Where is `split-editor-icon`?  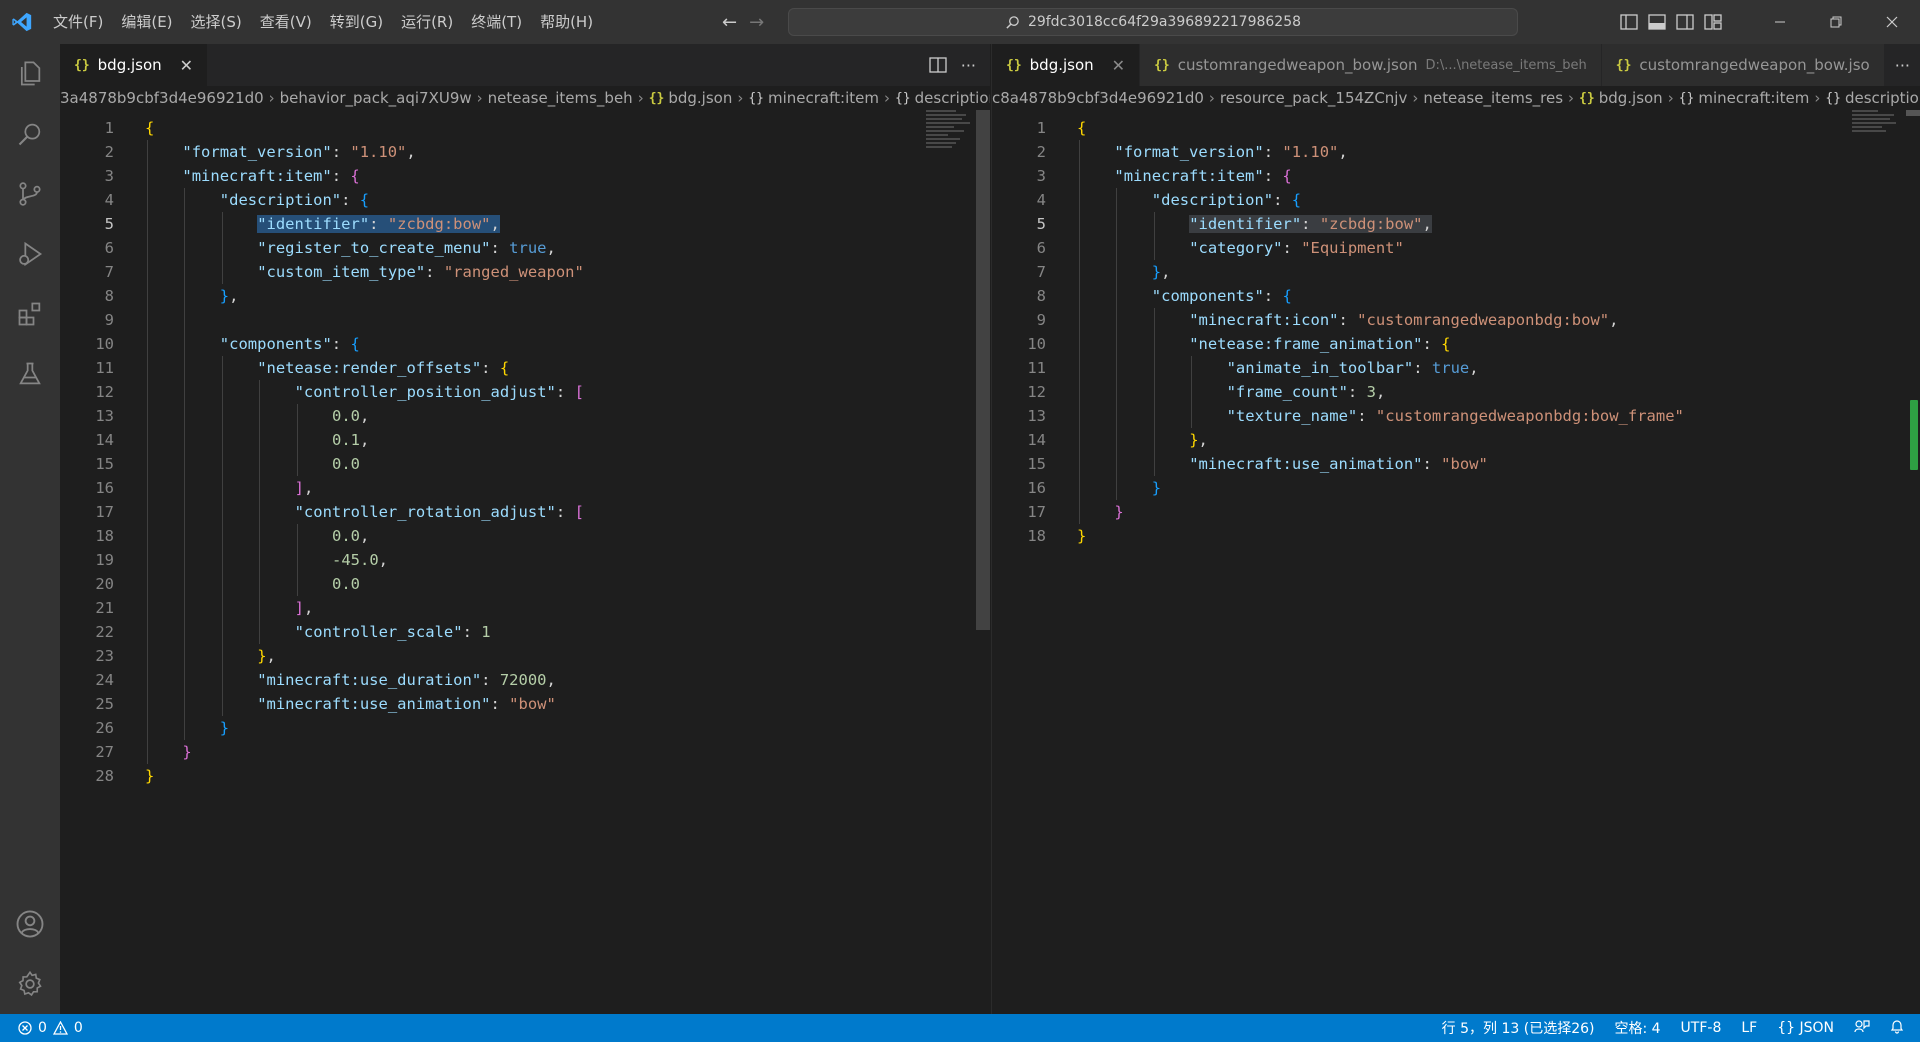 split-editor-icon is located at coordinates (938, 65).